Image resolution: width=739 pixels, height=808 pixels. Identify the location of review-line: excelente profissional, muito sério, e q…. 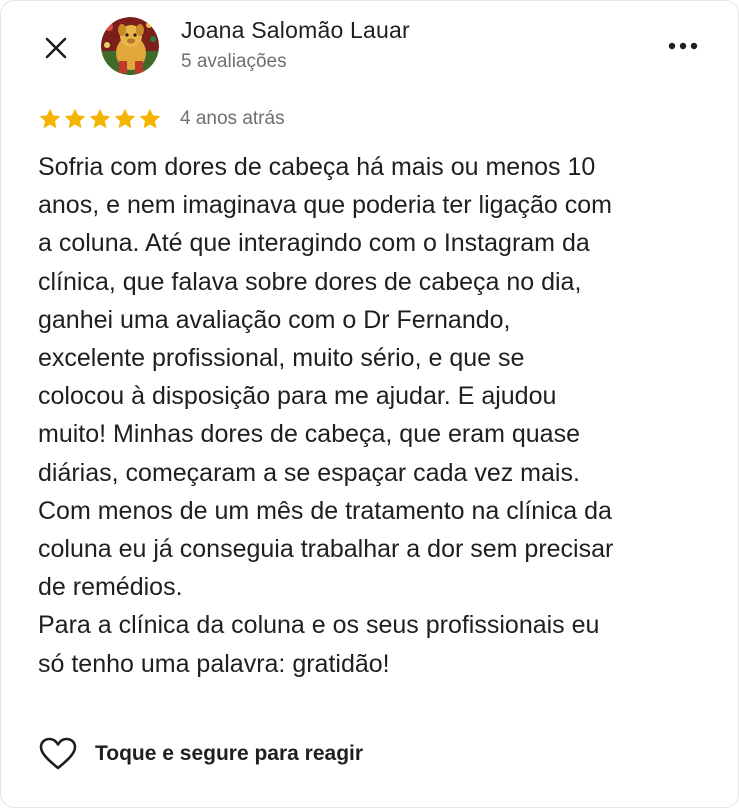
(281, 358).